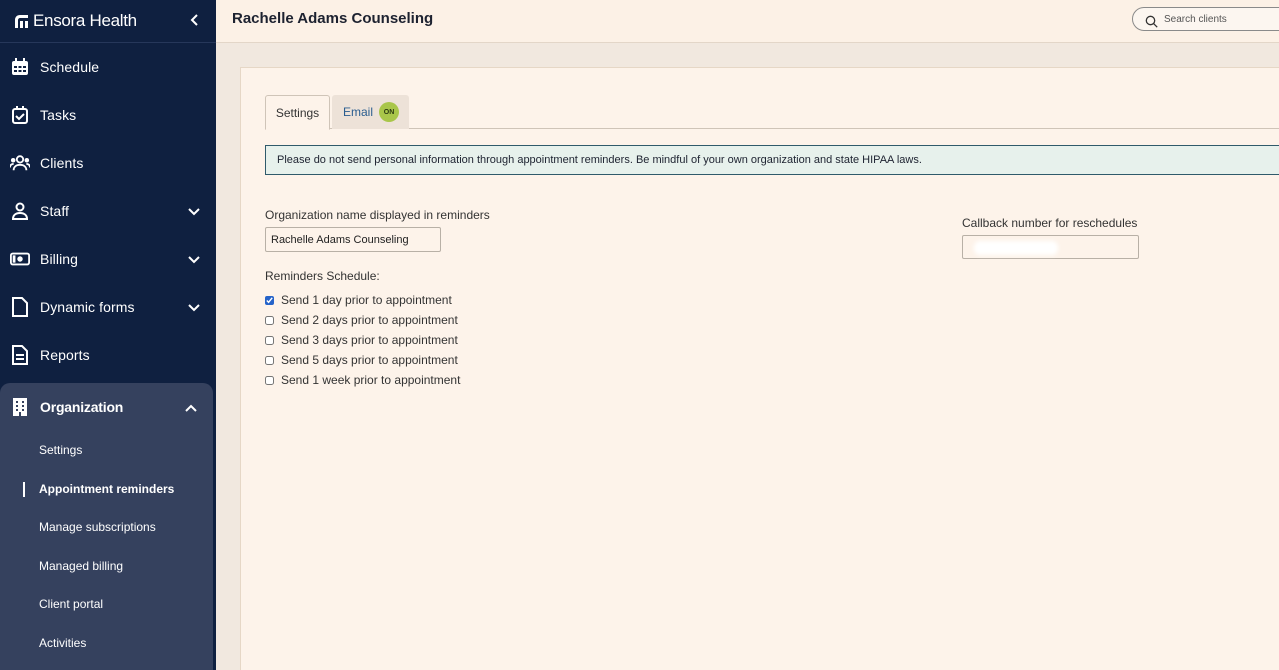 This screenshot has height=670, width=1279. I want to click on schedule-option-1-week: Send 1 week prior to appointment, so click(362, 380).